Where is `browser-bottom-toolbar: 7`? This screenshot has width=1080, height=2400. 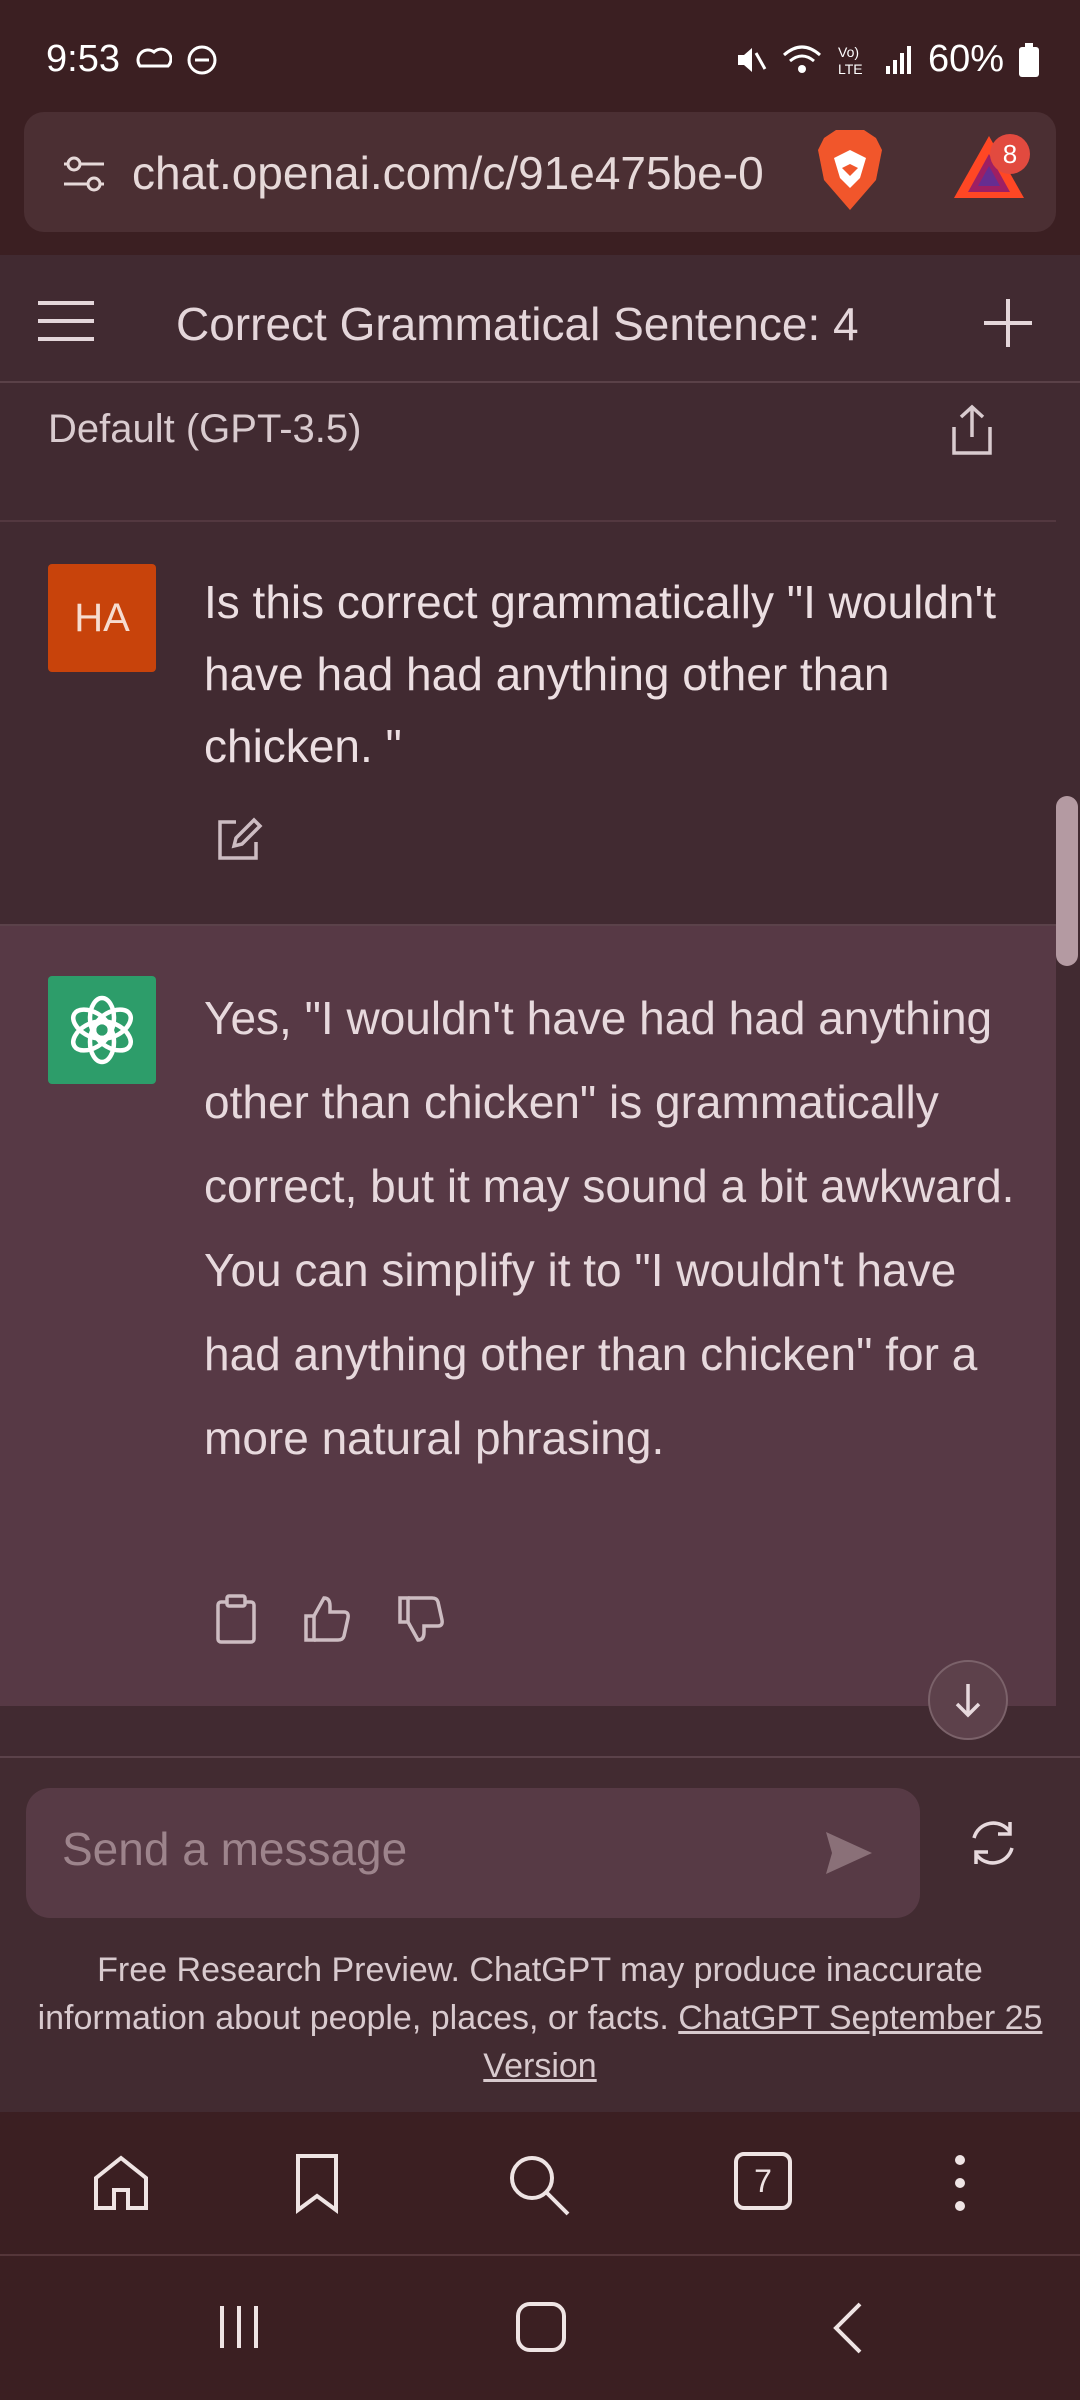 browser-bottom-toolbar: 7 is located at coordinates (540, 2184).